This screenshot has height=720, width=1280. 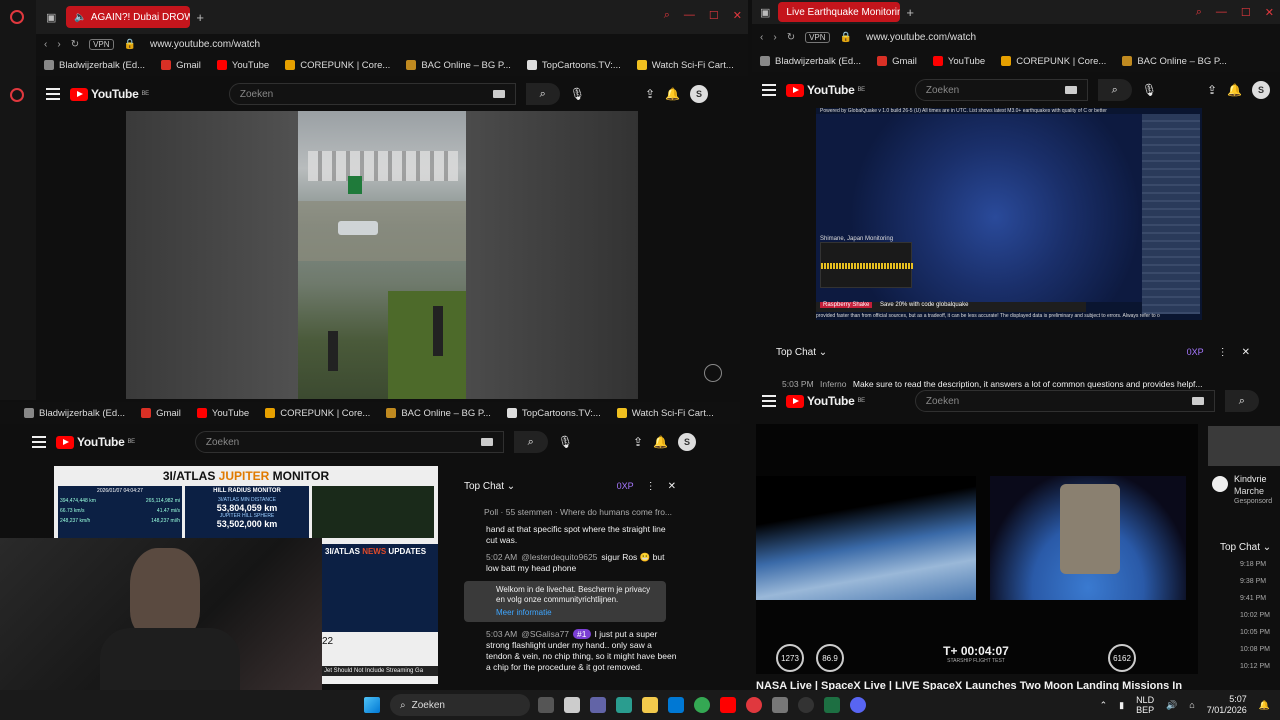 What do you see at coordinates (1269, 12) in the screenshot?
I see `close-icon: ✕` at bounding box center [1269, 12].